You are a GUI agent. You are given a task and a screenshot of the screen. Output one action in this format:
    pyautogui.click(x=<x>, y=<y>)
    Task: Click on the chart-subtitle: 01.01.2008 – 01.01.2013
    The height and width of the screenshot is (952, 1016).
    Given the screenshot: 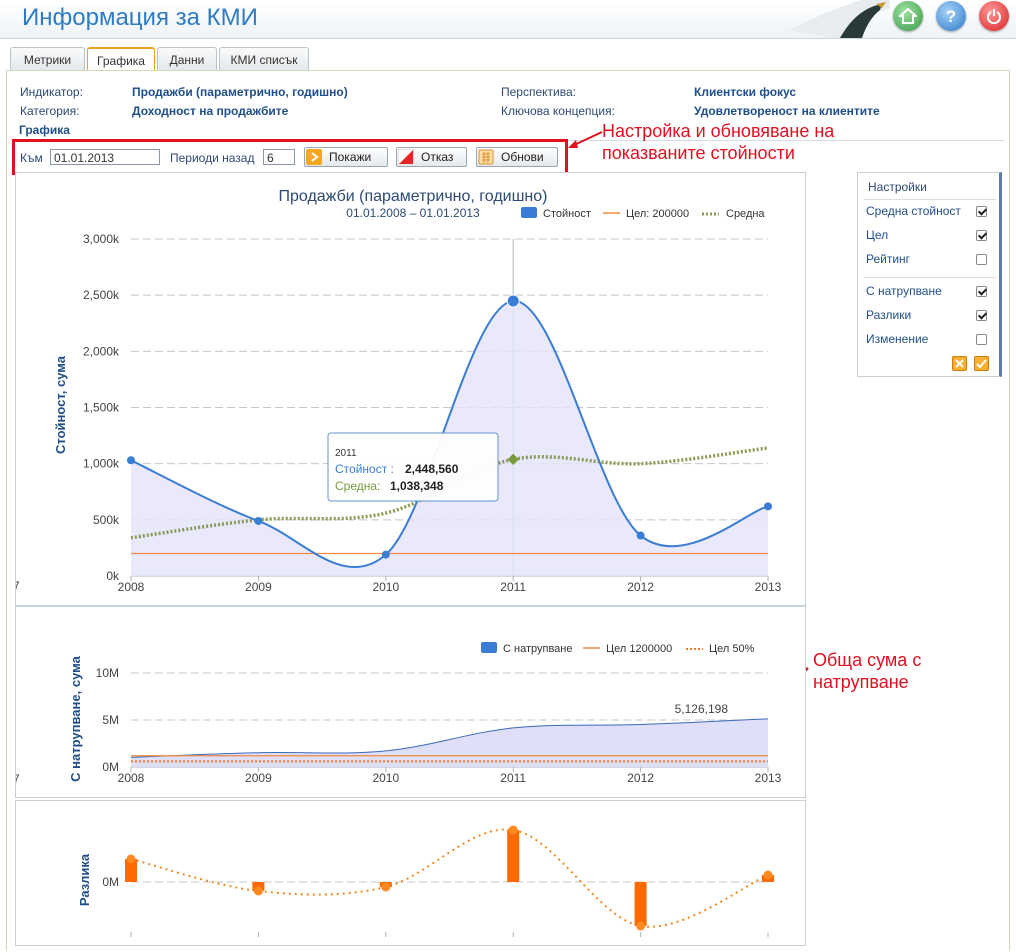 What is the action you would take?
    pyautogui.click(x=413, y=213)
    